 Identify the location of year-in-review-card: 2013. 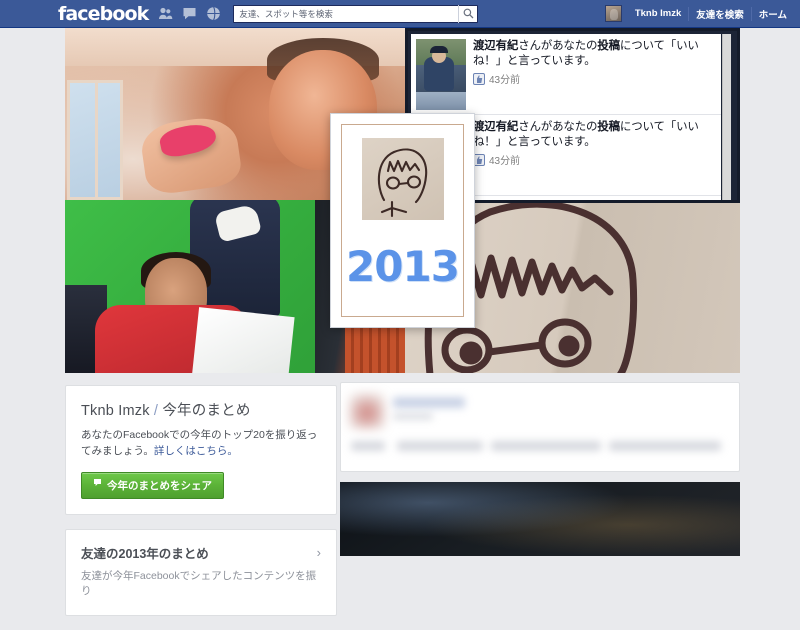
(402, 220).